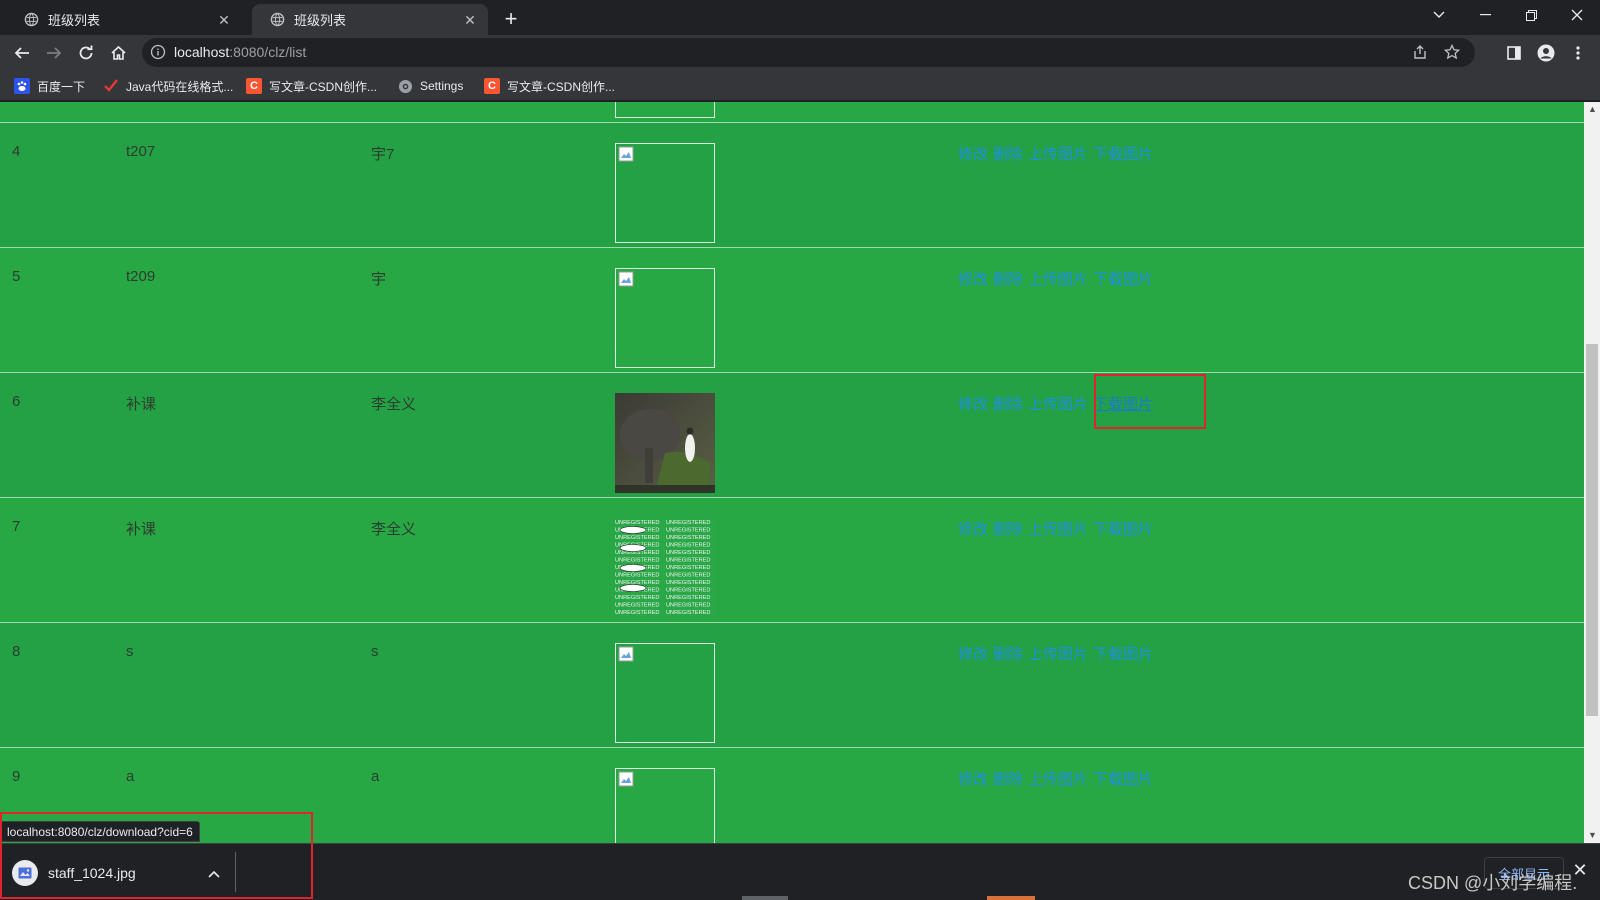  What do you see at coordinates (1493, 883) in the screenshot?
I see `csdn-watermark: CSDN @小刘学编程.` at bounding box center [1493, 883].